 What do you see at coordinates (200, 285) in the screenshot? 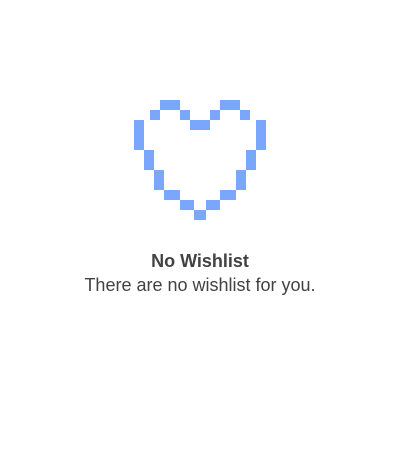
I see `empty-state-message: There are no wishlist for you.` at bounding box center [200, 285].